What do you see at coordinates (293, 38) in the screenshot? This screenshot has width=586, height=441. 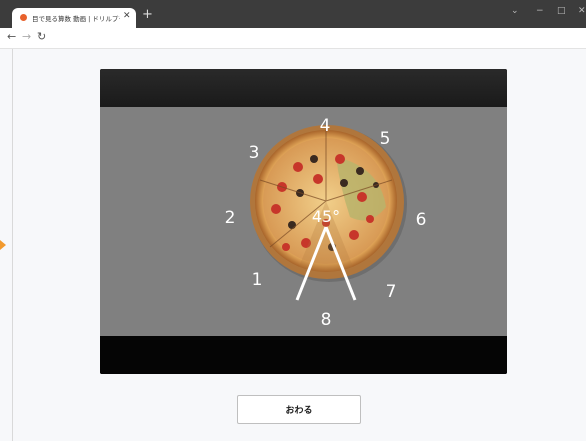 I see `browser-toolbar: ← → ↻` at bounding box center [293, 38].